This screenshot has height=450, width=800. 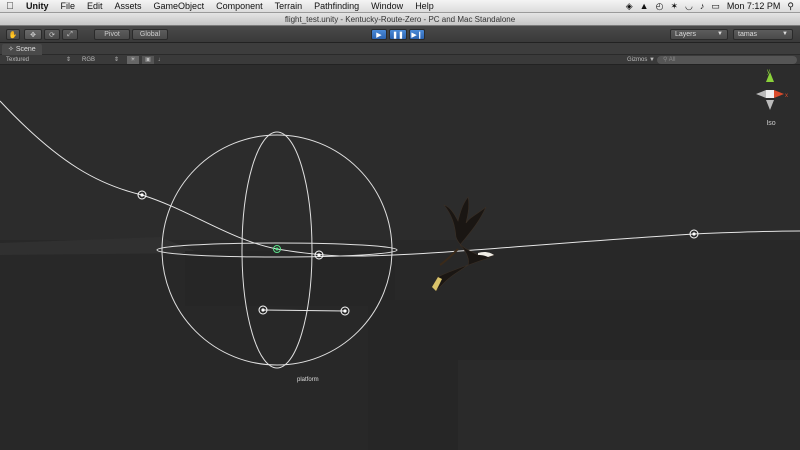 What do you see at coordinates (11, 49) in the screenshot?
I see `scene-tab-icon: ✧` at bounding box center [11, 49].